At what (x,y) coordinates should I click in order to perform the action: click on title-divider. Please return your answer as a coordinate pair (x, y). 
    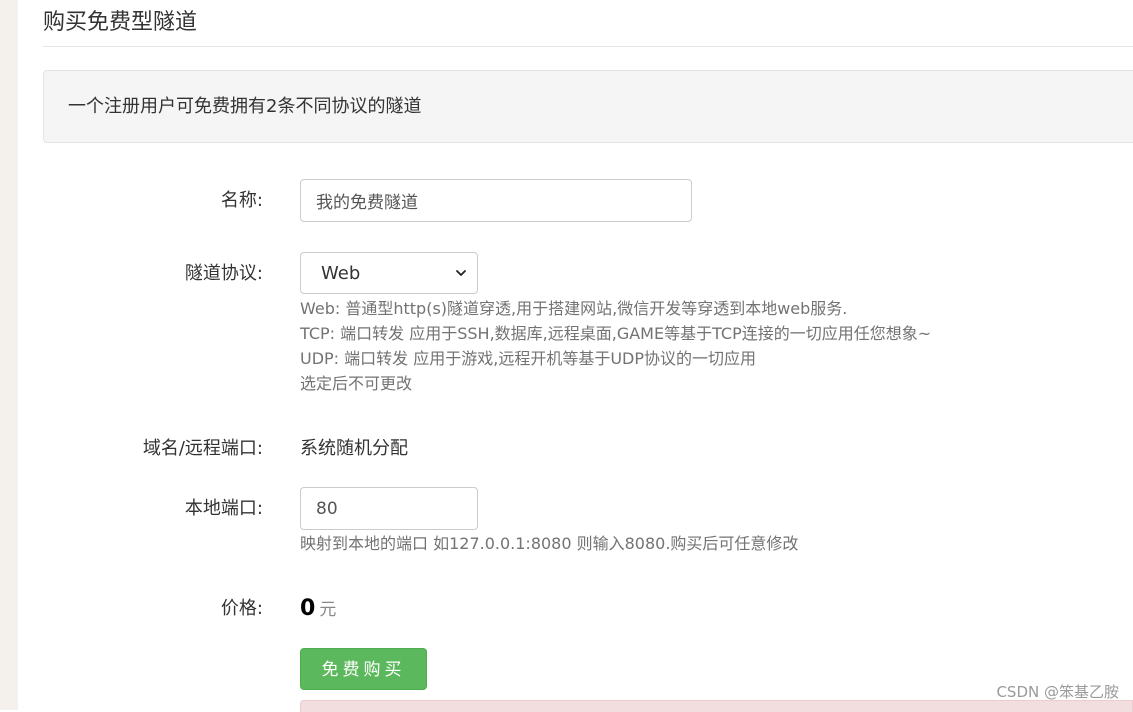
    Looking at the image, I should click on (588, 46).